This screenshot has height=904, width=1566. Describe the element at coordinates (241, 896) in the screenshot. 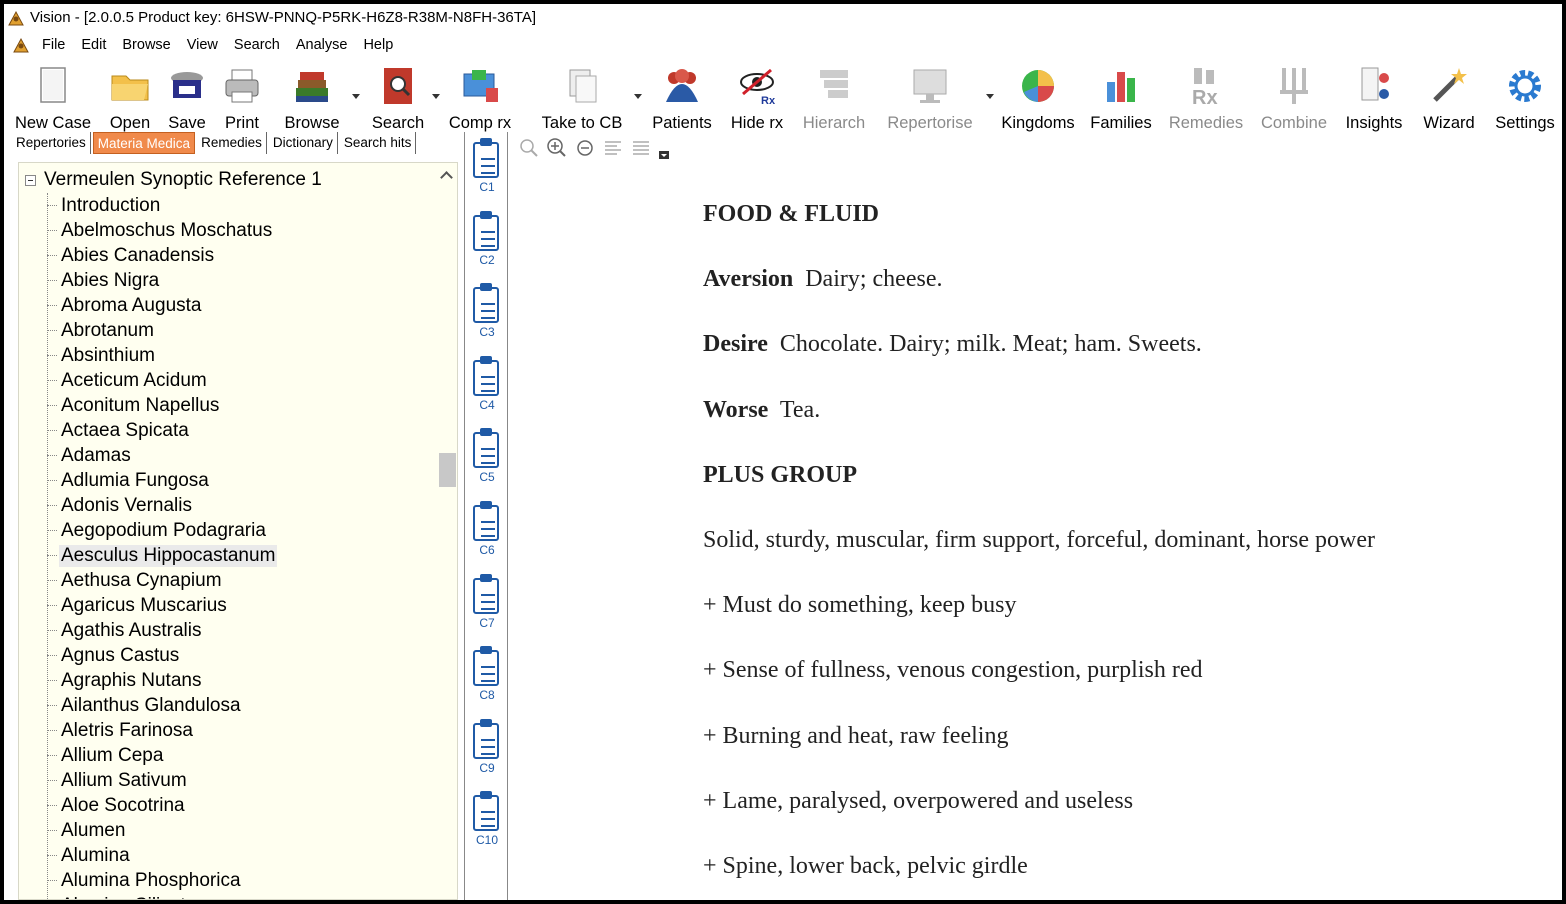

I see `tree-item: Alumina Silicata` at that location.